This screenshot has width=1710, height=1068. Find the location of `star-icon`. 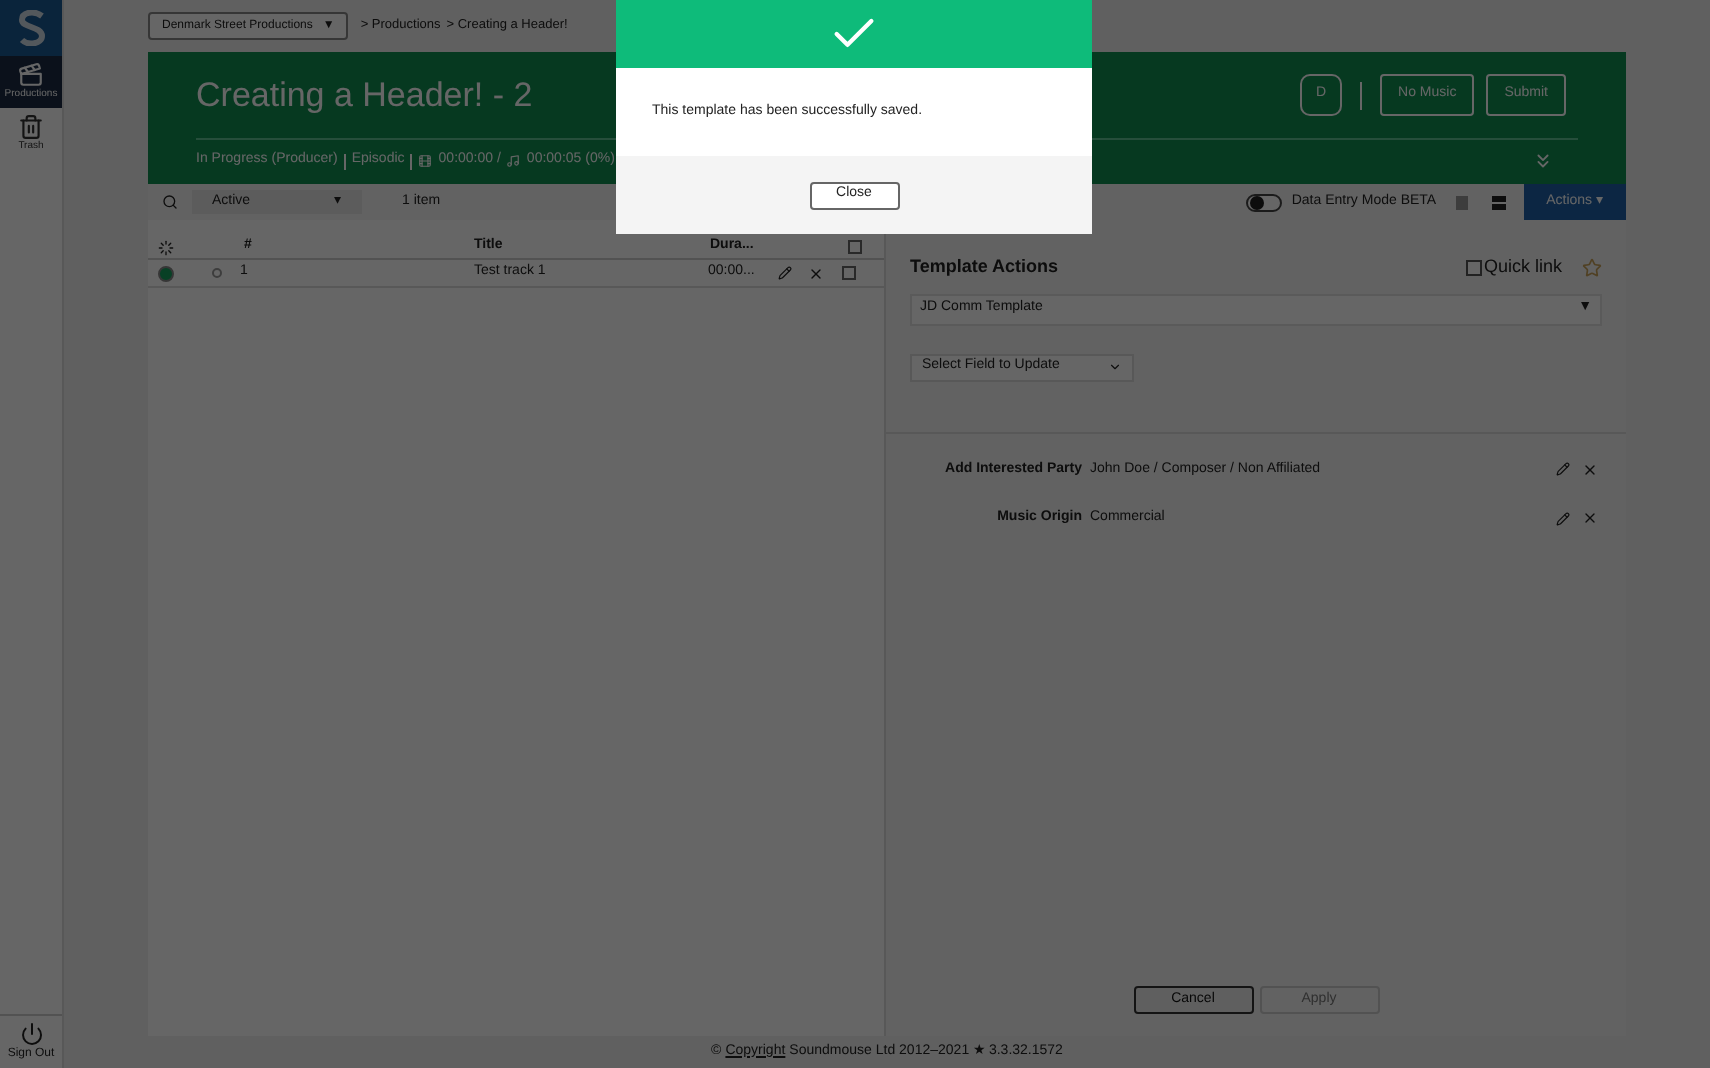

star-icon is located at coordinates (1592, 267).